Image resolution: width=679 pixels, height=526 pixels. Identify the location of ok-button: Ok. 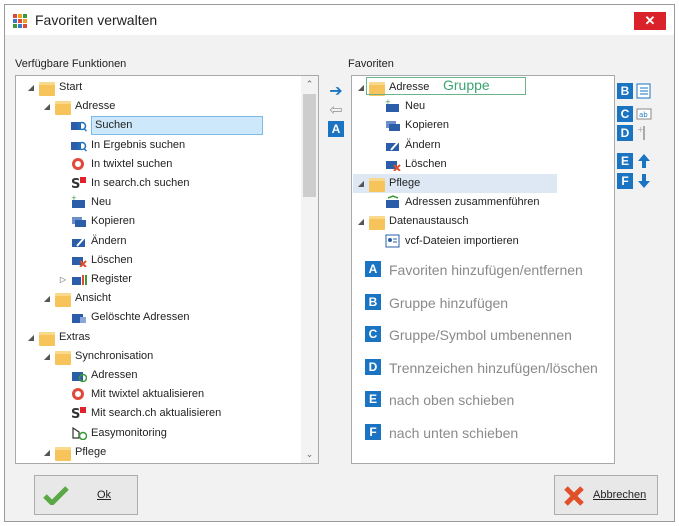
(86, 495).